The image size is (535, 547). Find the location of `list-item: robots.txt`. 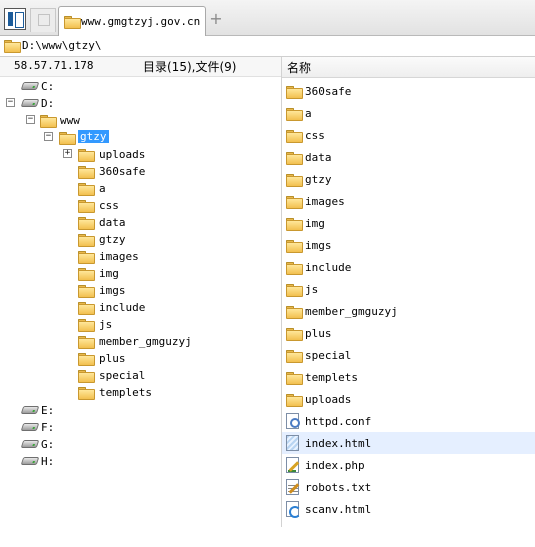

list-item: robots.txt is located at coordinates (408, 487).